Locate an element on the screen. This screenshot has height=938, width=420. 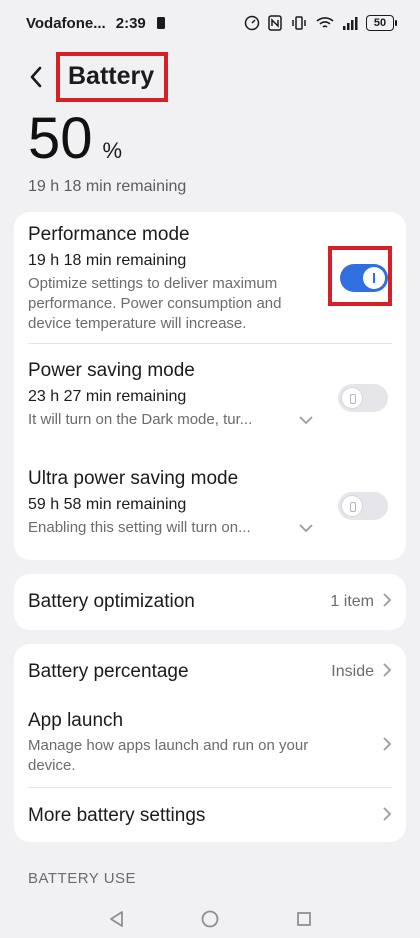
header: Battery is located at coordinates (98, 77).